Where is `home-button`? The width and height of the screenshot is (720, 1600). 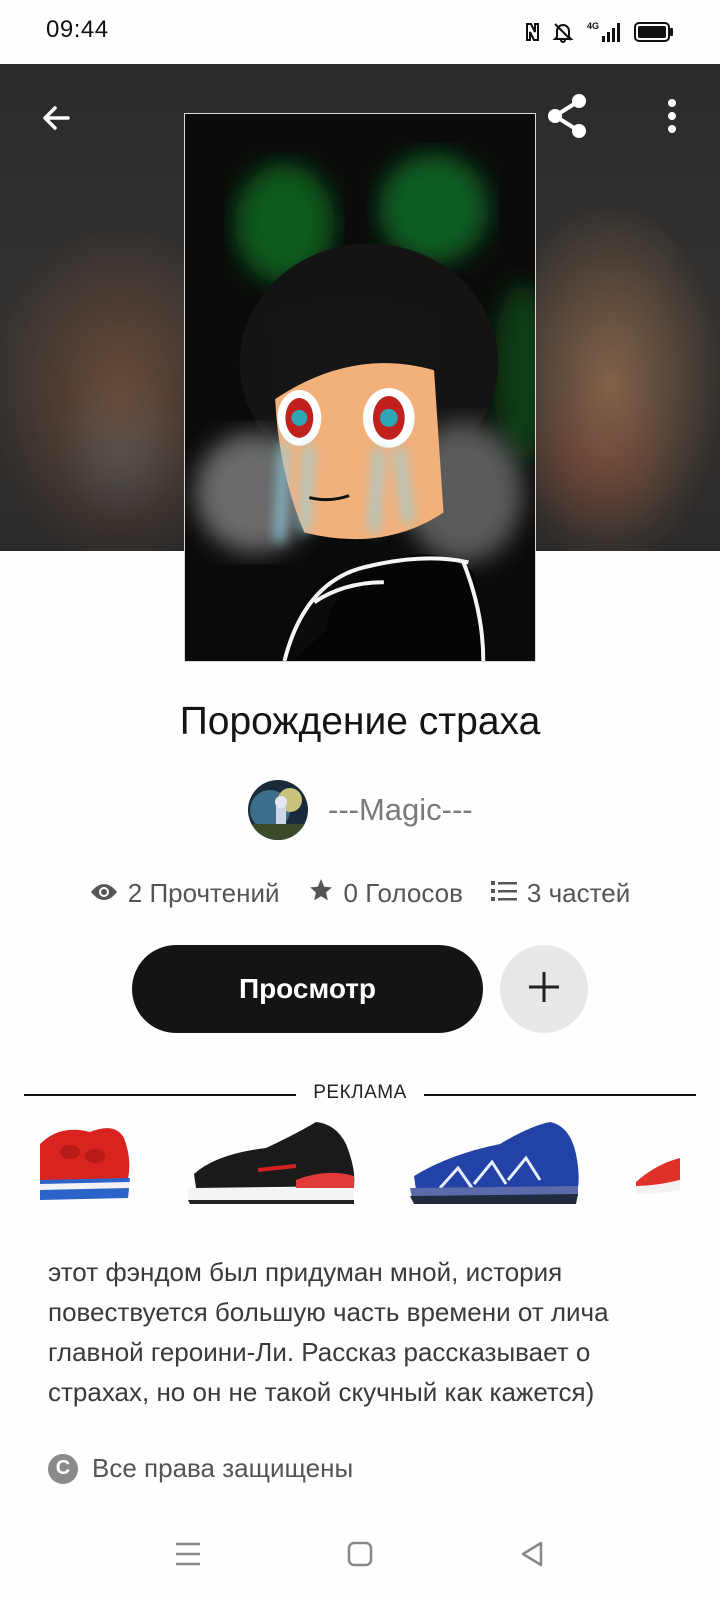 home-button is located at coordinates (360, 1556).